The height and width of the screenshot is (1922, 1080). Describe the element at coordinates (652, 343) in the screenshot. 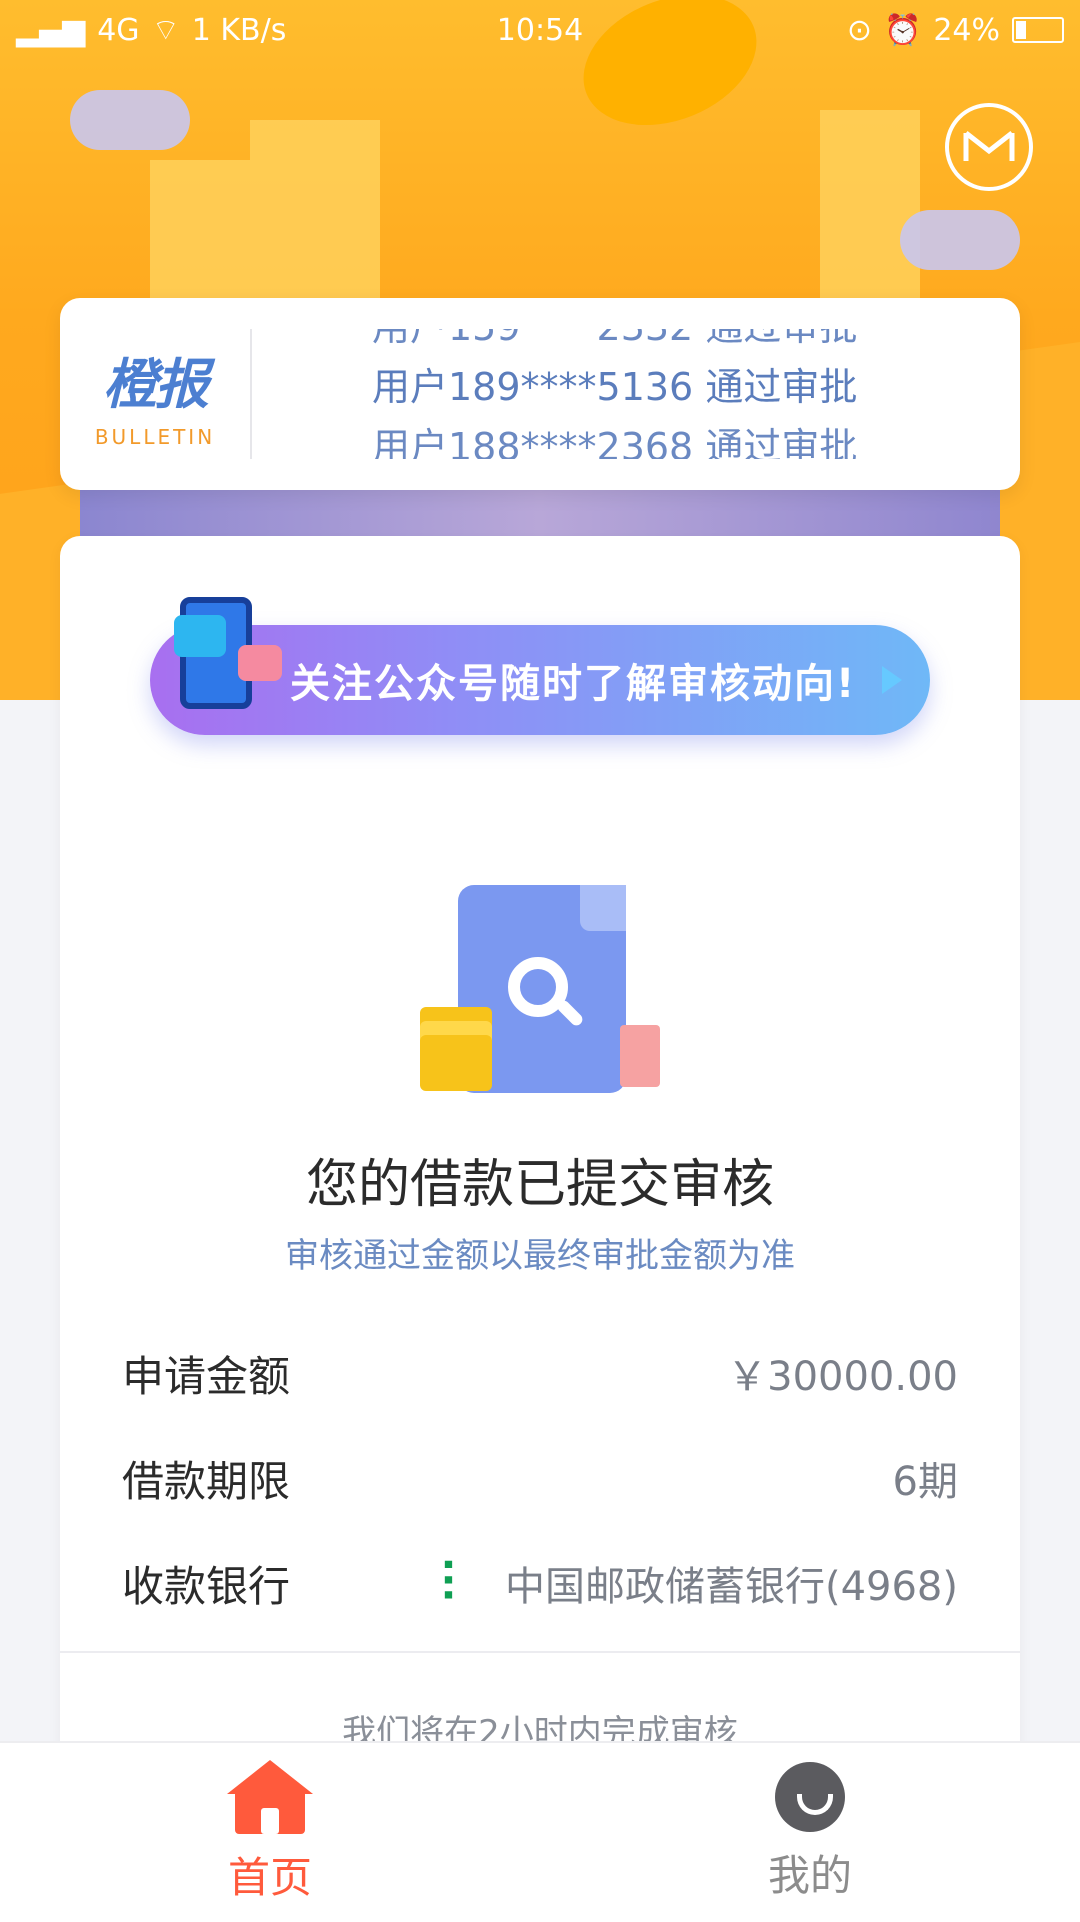

I see `ticker-item: 用户159****2332 通过审批` at that location.